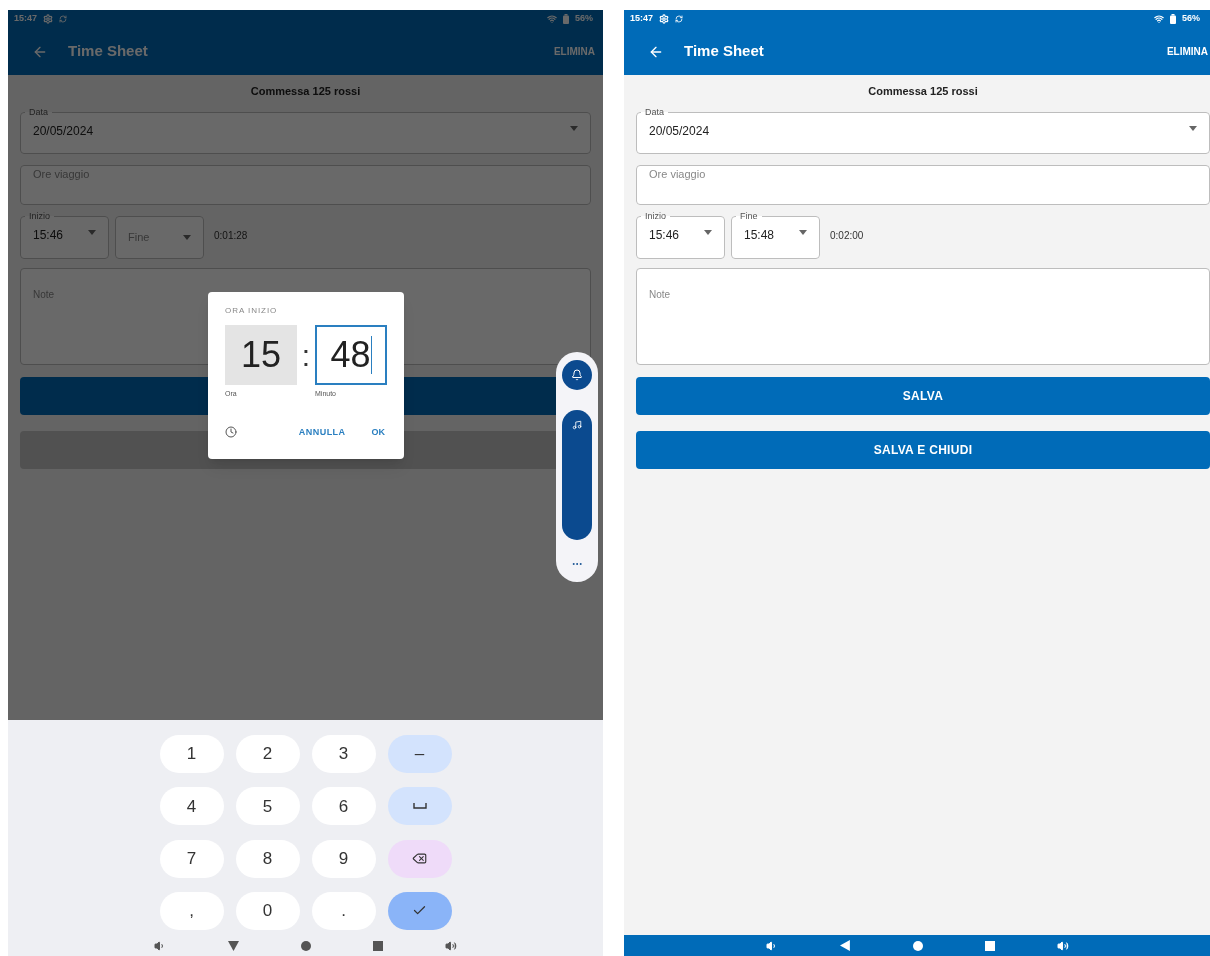  What do you see at coordinates (252, 310) in the screenshot?
I see `dialog-title: ORA INIZIO` at bounding box center [252, 310].